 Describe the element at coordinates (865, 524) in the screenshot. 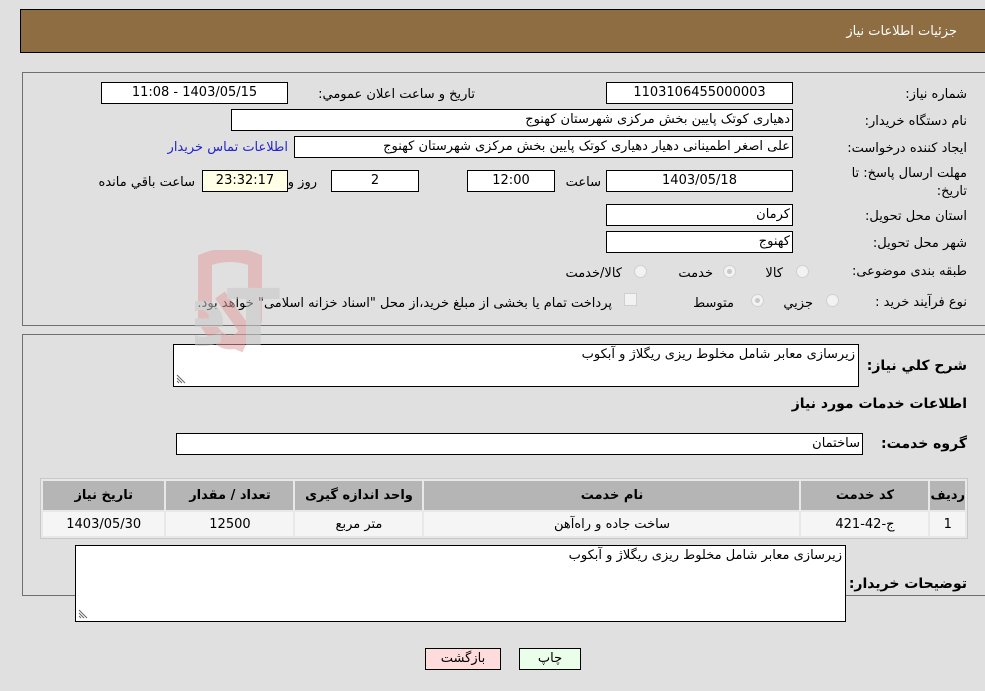

I see `cell-service-code: ج-42-421` at that location.